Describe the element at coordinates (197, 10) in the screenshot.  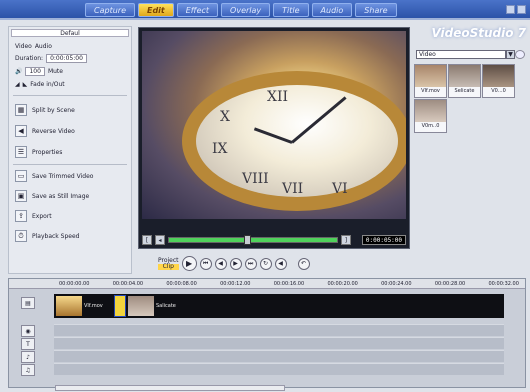
I see `tab-effect: Effect` at that location.